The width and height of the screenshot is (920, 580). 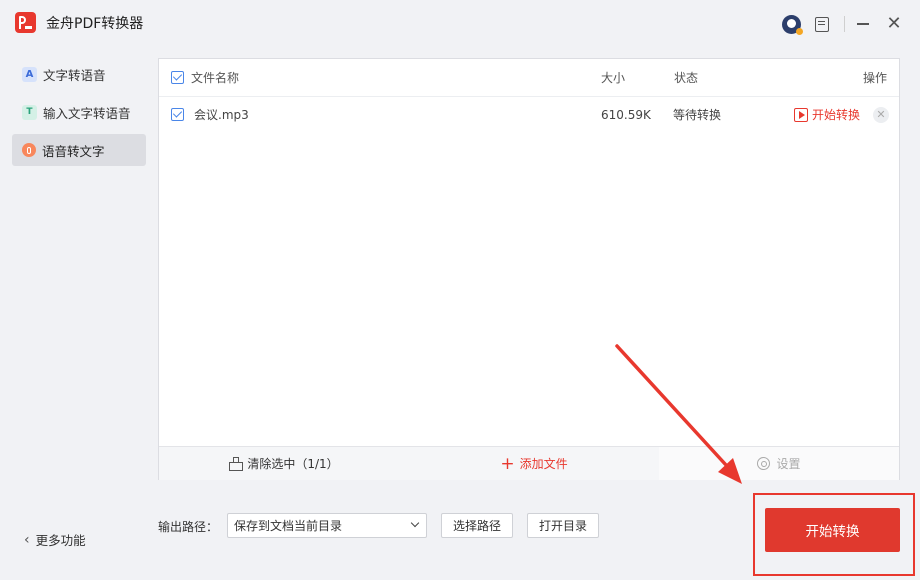 I want to click on file-status: 等待转换, so click(x=697, y=115).